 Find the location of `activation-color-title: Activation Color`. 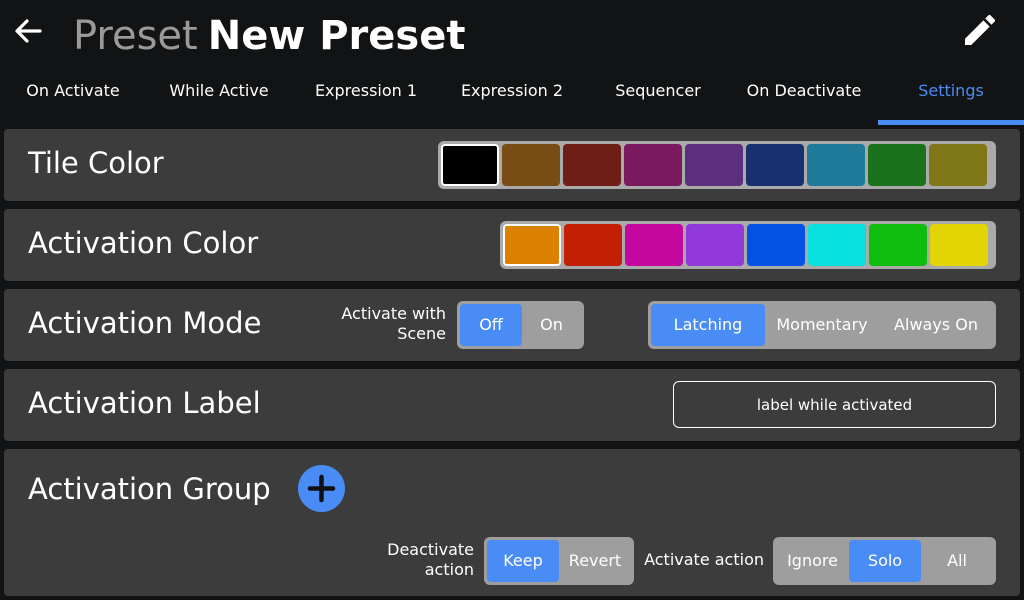

activation-color-title: Activation Color is located at coordinates (143, 243).